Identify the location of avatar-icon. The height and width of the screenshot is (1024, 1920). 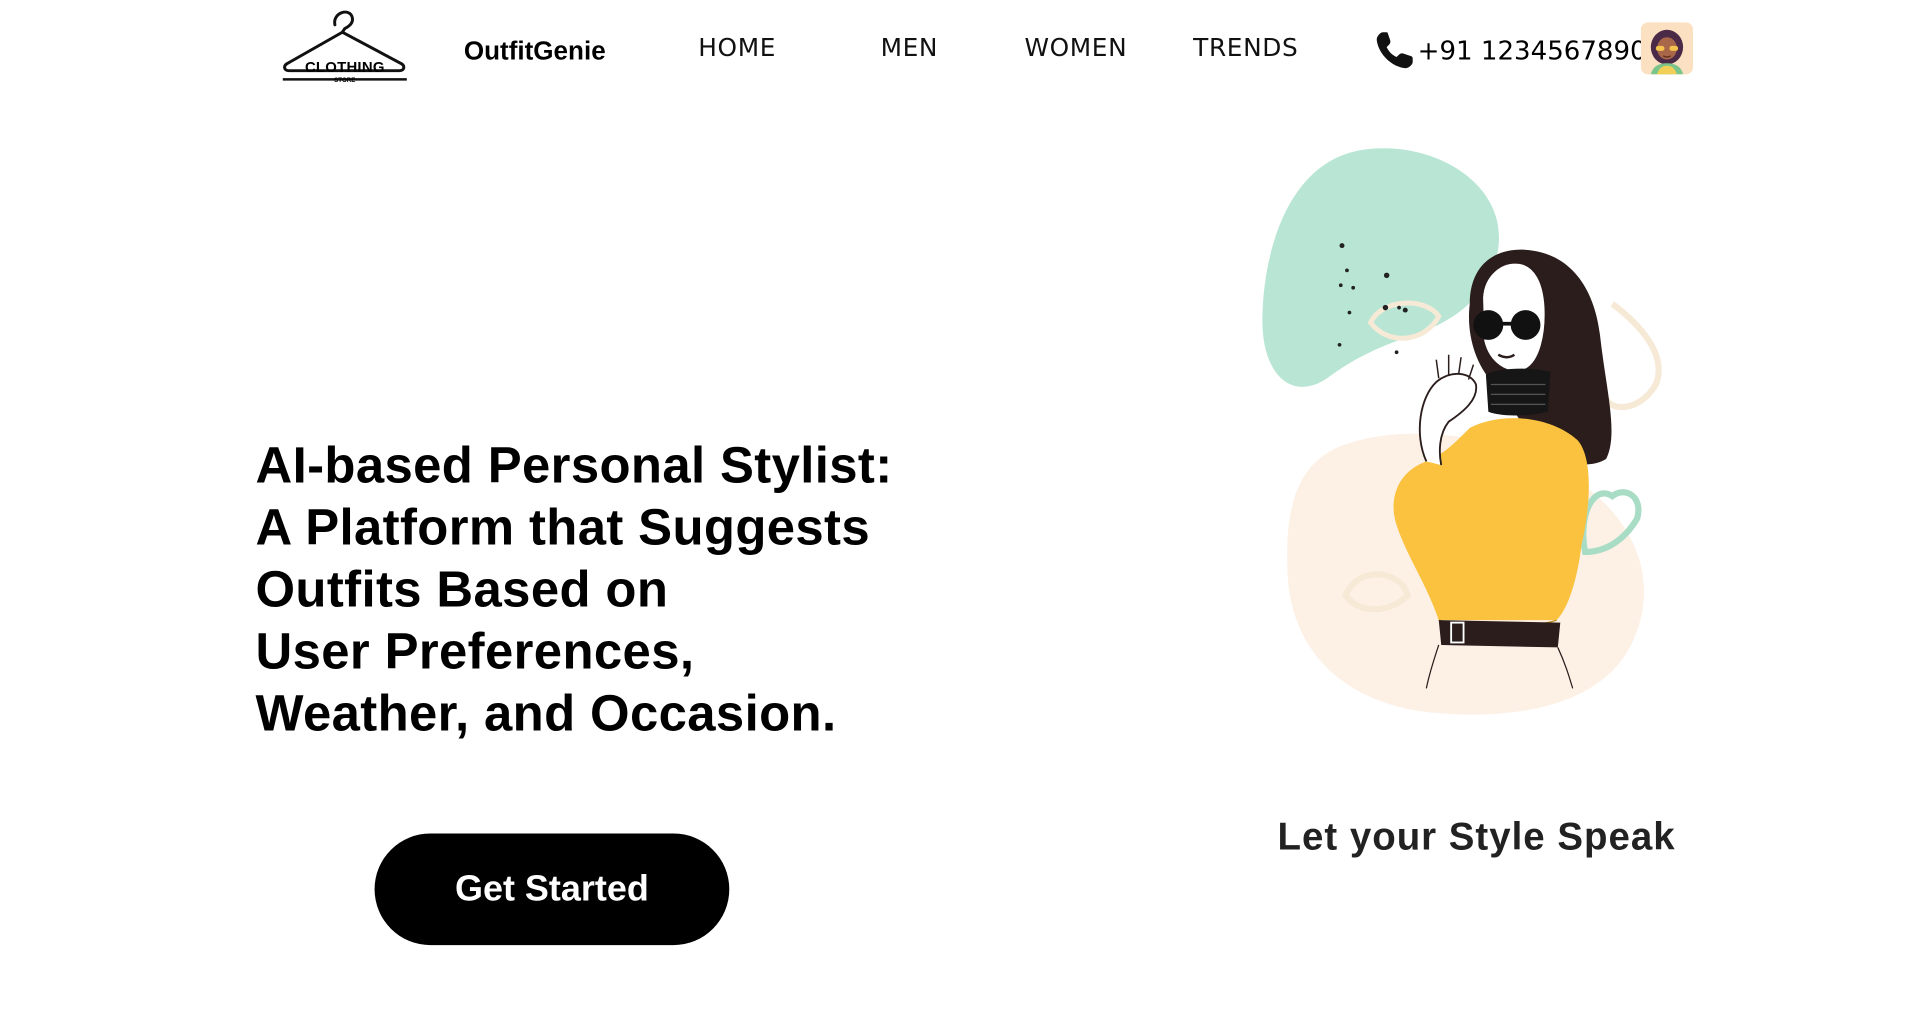
(1667, 48).